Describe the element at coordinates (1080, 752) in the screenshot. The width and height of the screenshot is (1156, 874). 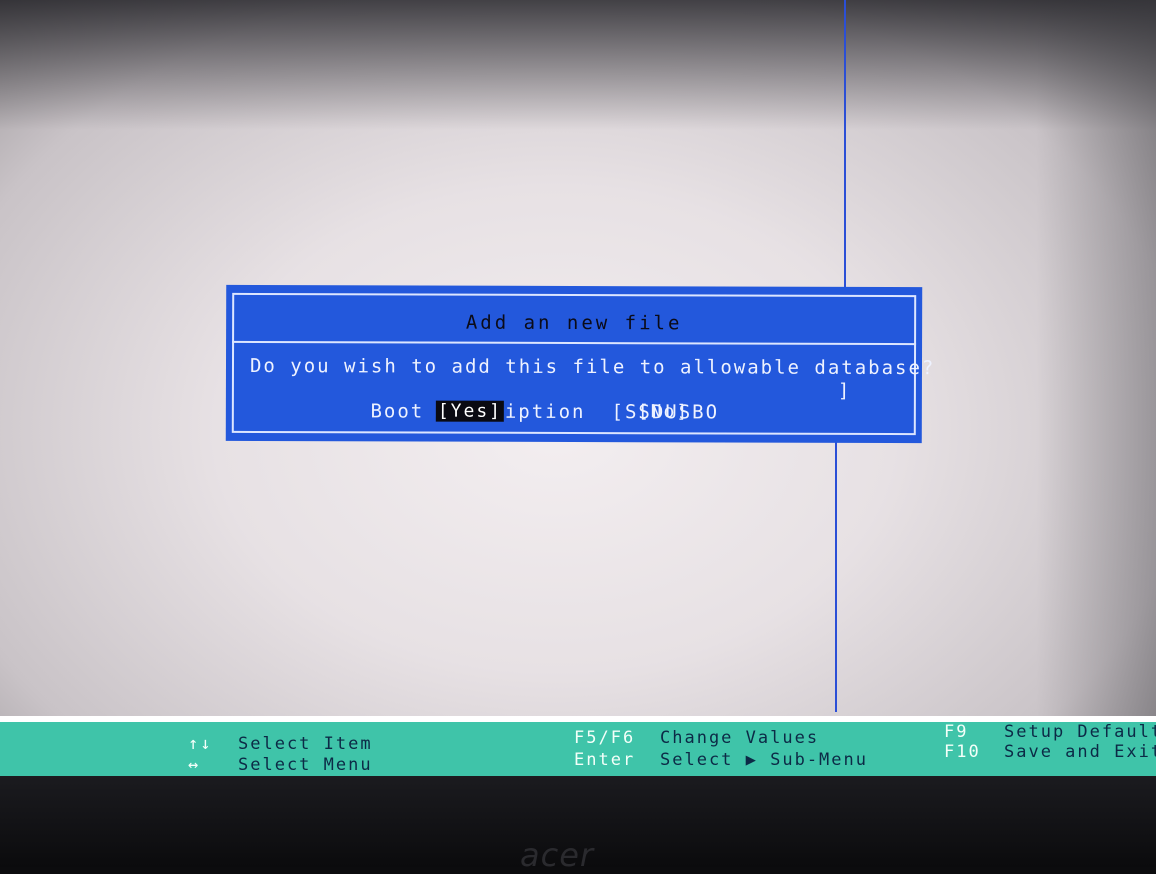
I see `help-save-and-exit: Save and Exit` at that location.